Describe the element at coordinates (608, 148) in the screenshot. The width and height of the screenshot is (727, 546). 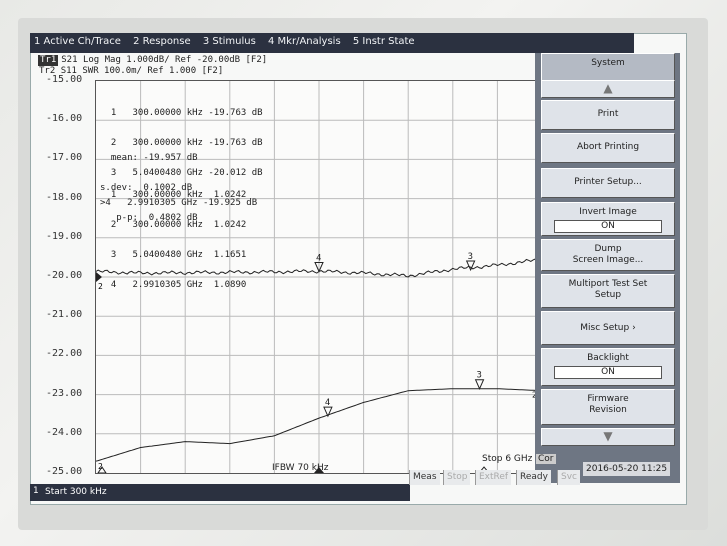
I see `softkey-abort-printing: Abort Printing` at that location.